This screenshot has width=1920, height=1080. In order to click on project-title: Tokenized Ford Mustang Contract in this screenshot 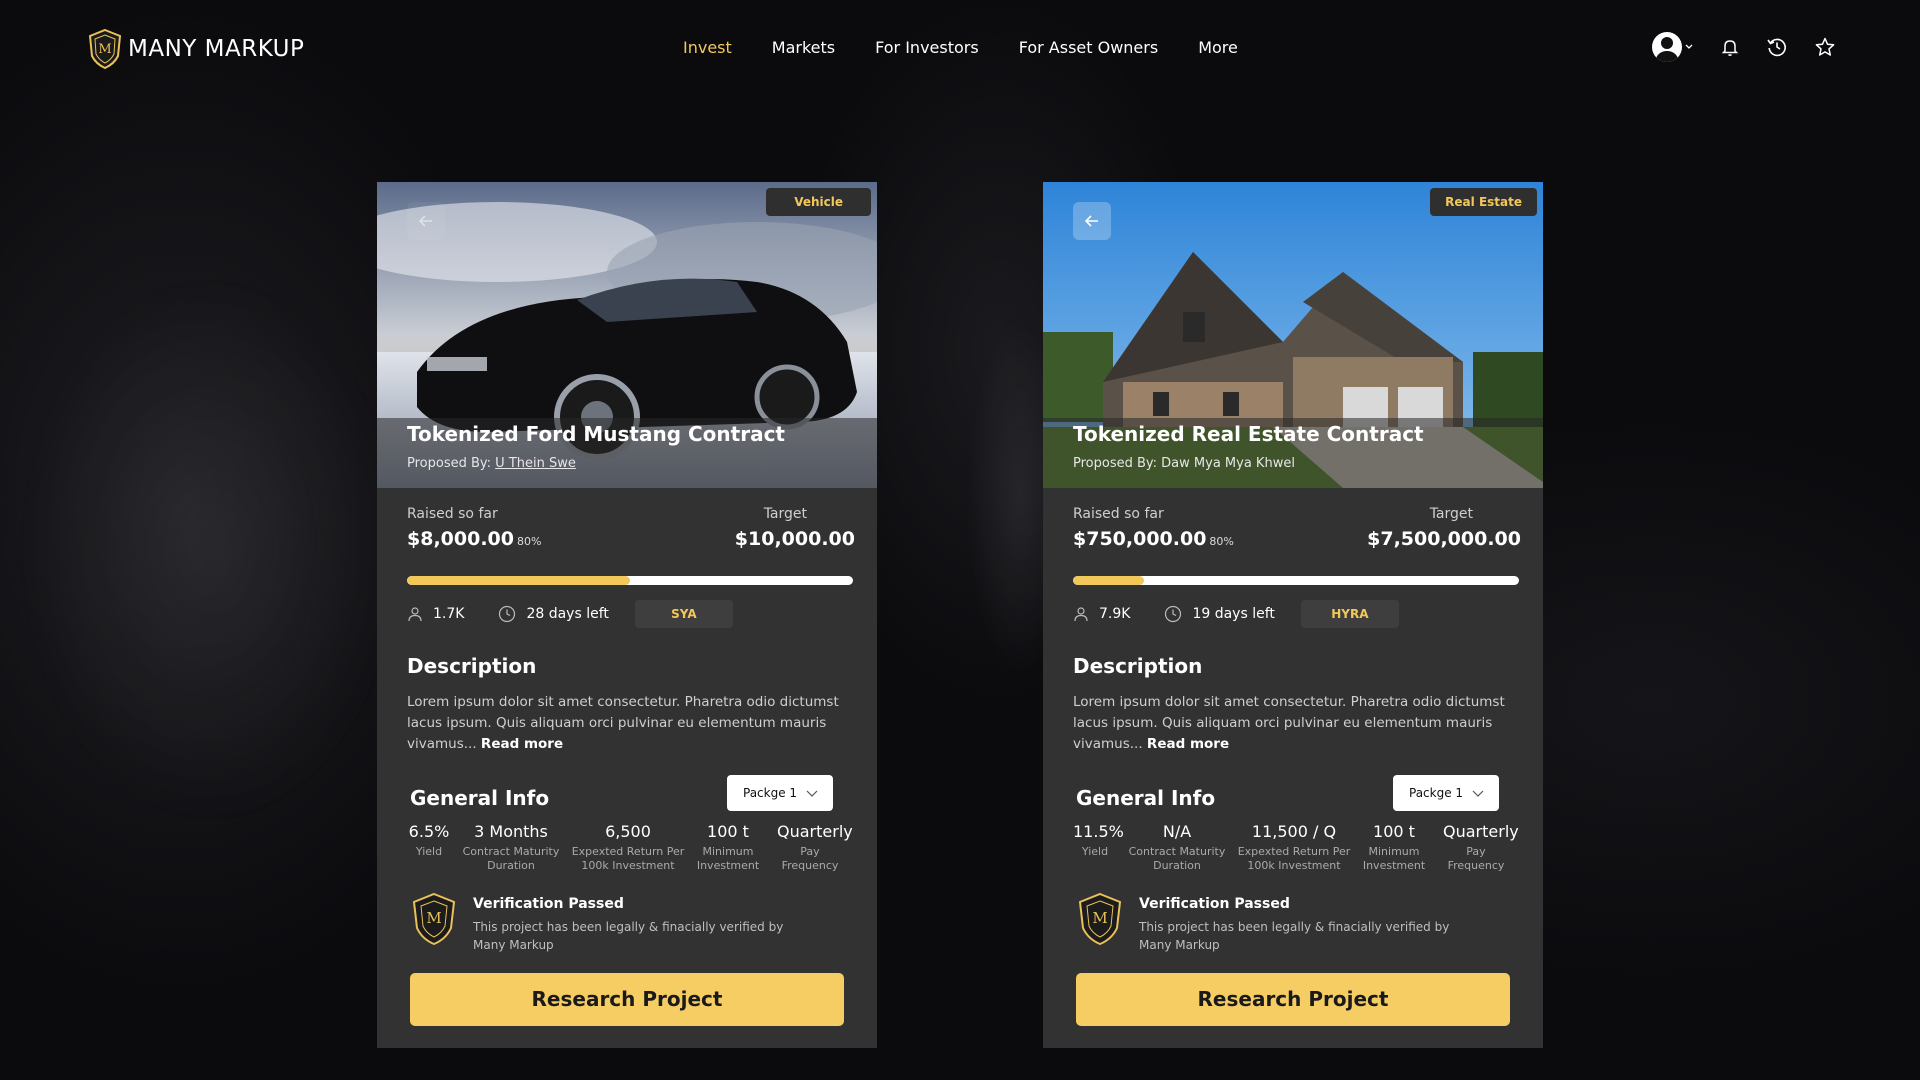, I will do `click(596, 434)`.